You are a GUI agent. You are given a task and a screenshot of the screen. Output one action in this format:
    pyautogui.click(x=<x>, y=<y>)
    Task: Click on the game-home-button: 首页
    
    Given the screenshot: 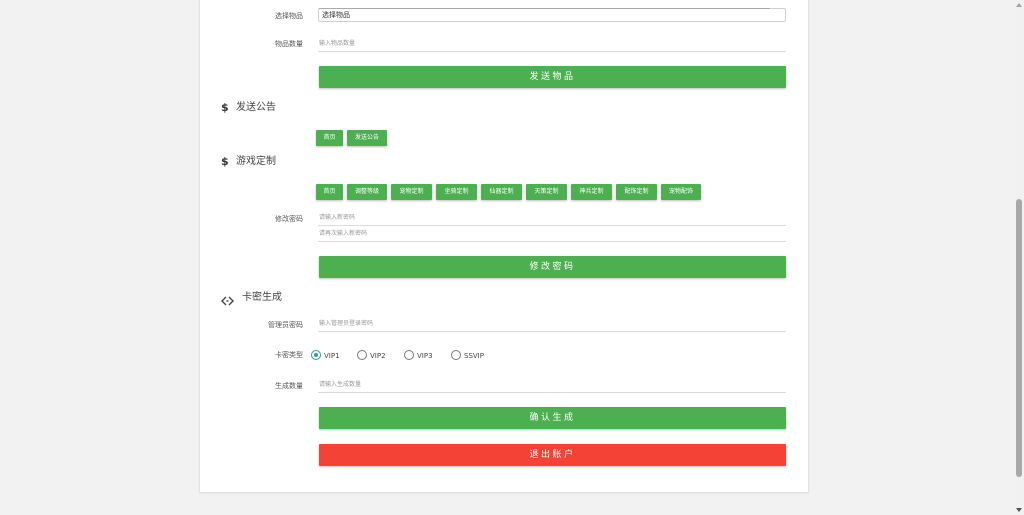 What is the action you would take?
    pyautogui.click(x=329, y=192)
    